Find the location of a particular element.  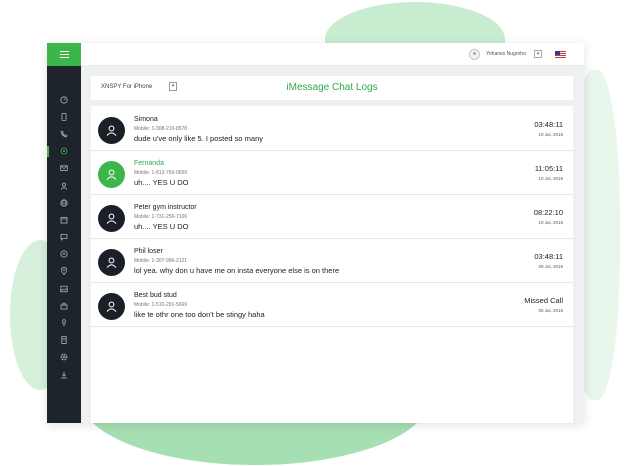

sidebar-item-phone-device is located at coordinates (64, 116).